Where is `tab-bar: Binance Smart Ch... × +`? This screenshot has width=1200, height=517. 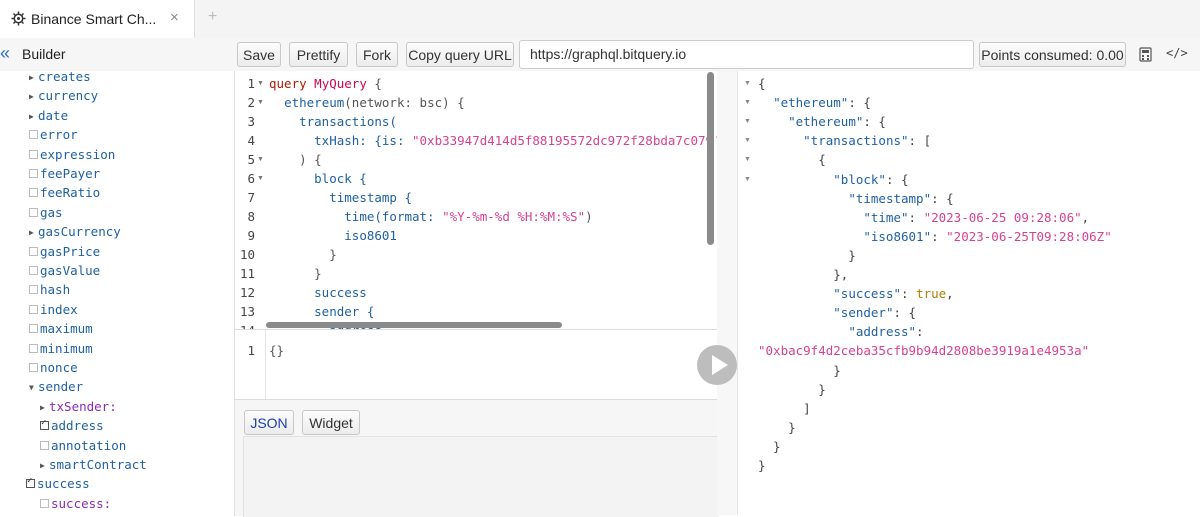 tab-bar: Binance Smart Ch... × + is located at coordinates (600, 19).